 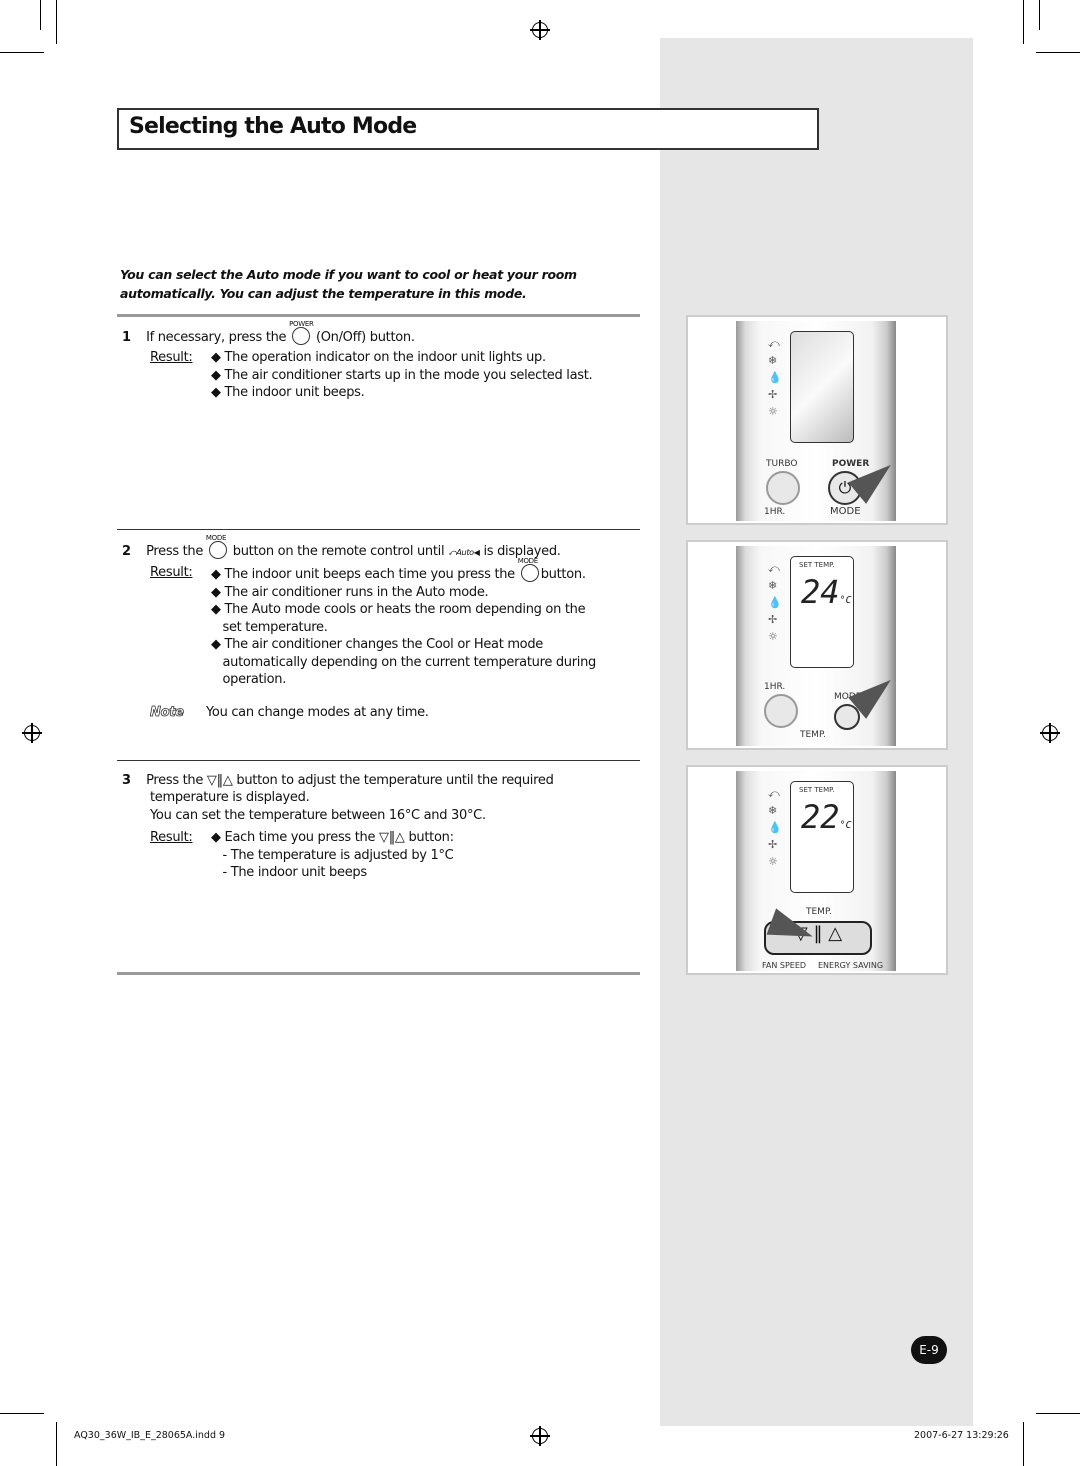 I want to click on result-item: - The indoor unit beeps, so click(x=295, y=872).